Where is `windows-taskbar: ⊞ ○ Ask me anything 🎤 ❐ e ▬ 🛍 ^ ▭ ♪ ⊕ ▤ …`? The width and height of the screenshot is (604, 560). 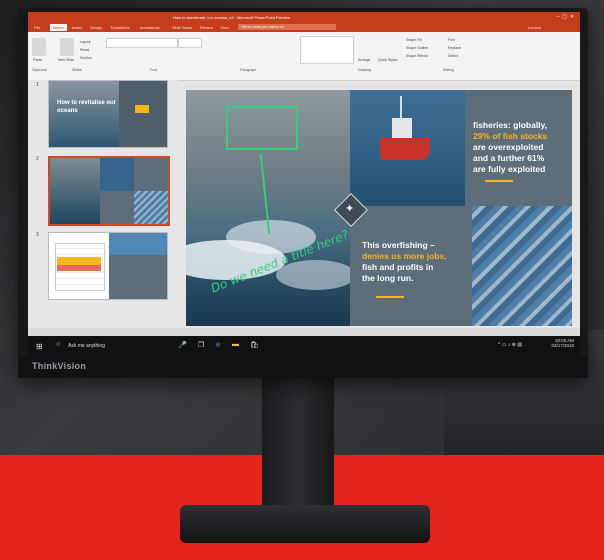 windows-taskbar: ⊞ ○ Ask me anything 🎤 ❐ e ▬ 🛍 ^ ▭ ♪ ⊕ ▤ … is located at coordinates (304, 346).